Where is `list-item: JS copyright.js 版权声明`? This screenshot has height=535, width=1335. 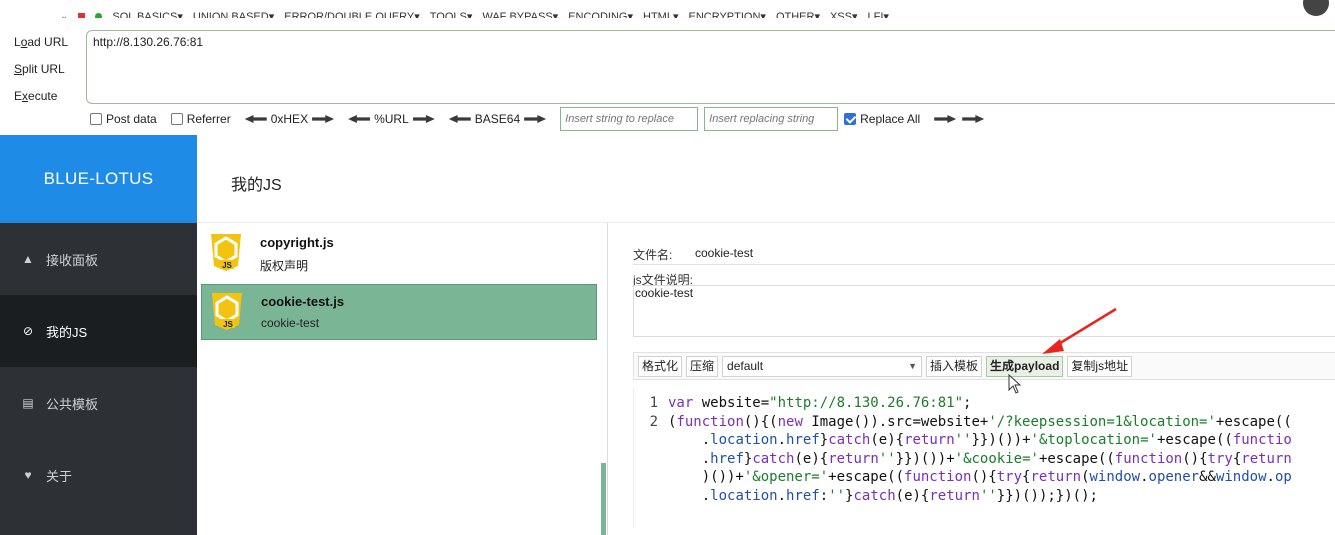
list-item: JS copyright.js 版权声明 is located at coordinates (399, 254).